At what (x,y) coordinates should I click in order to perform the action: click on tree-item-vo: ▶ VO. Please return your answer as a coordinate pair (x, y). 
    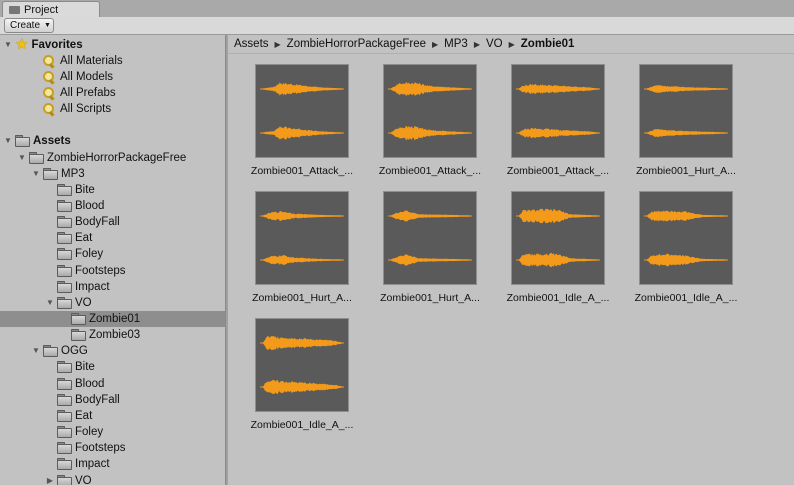
    Looking at the image, I should click on (112, 479).